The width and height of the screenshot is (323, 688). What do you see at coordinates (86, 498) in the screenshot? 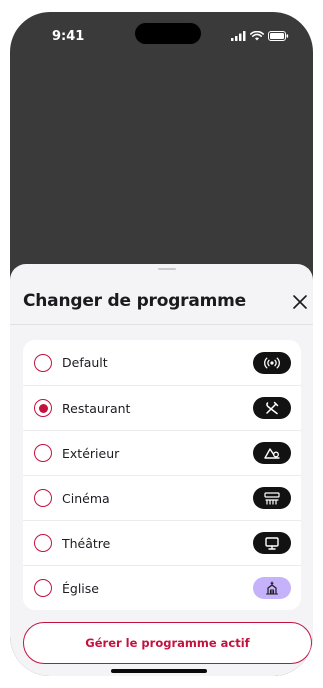
I see `program-label: Cinéma` at bounding box center [86, 498].